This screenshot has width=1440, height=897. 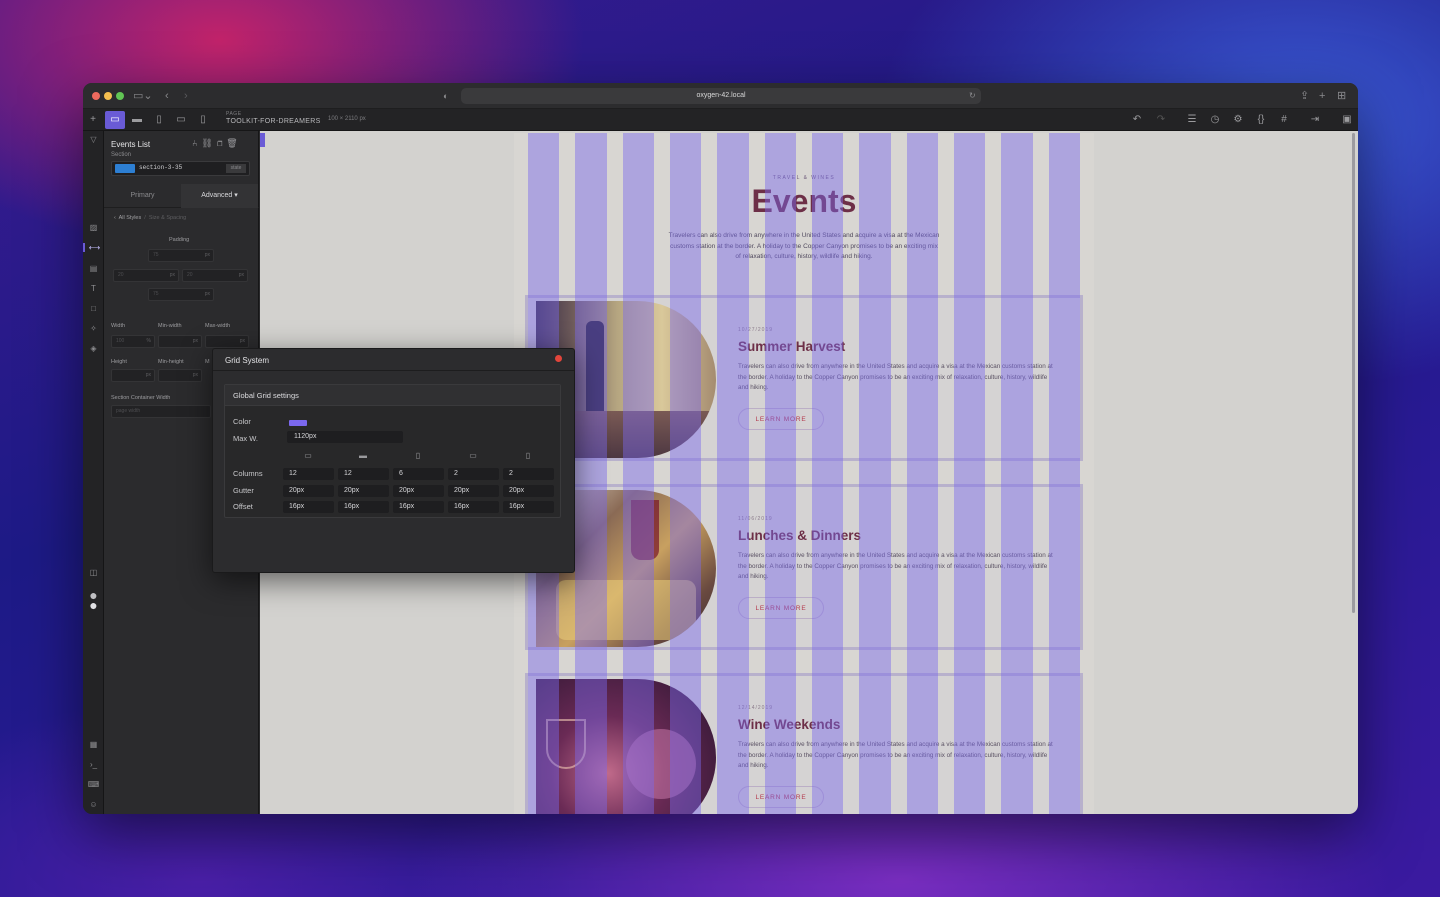 I want to click on zoom-window-button, so click(x=120, y=96).